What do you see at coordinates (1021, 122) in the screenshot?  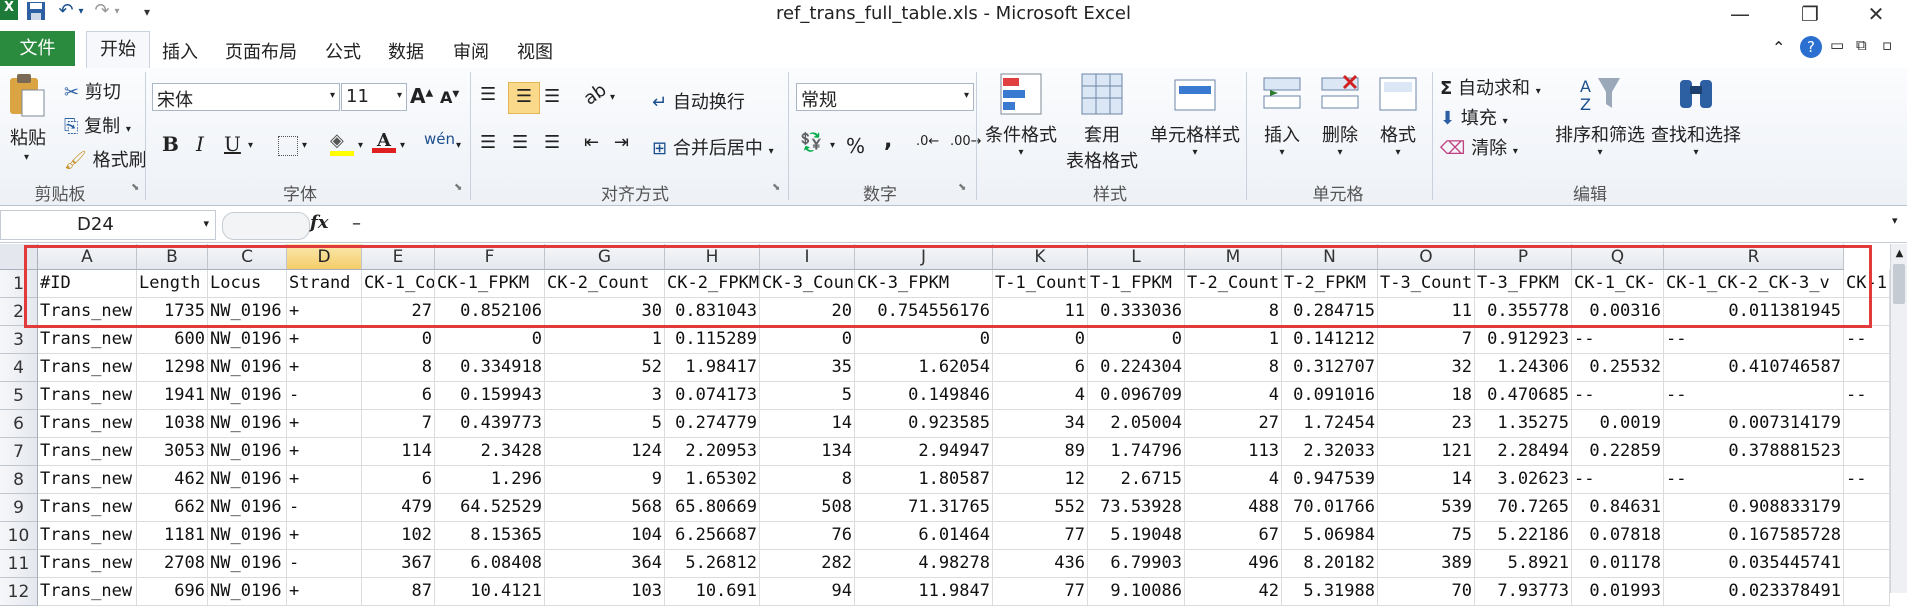 I see `conditional-format-button: 条件格式 ▾` at bounding box center [1021, 122].